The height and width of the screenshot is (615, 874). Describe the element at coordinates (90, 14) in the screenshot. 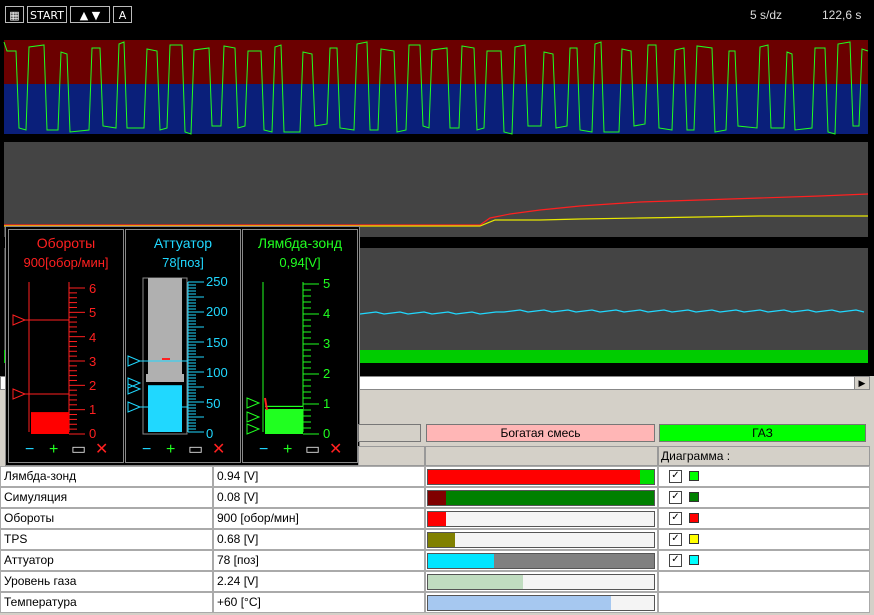

I see `scale-up-down-buttons: ▲ ▼` at that location.